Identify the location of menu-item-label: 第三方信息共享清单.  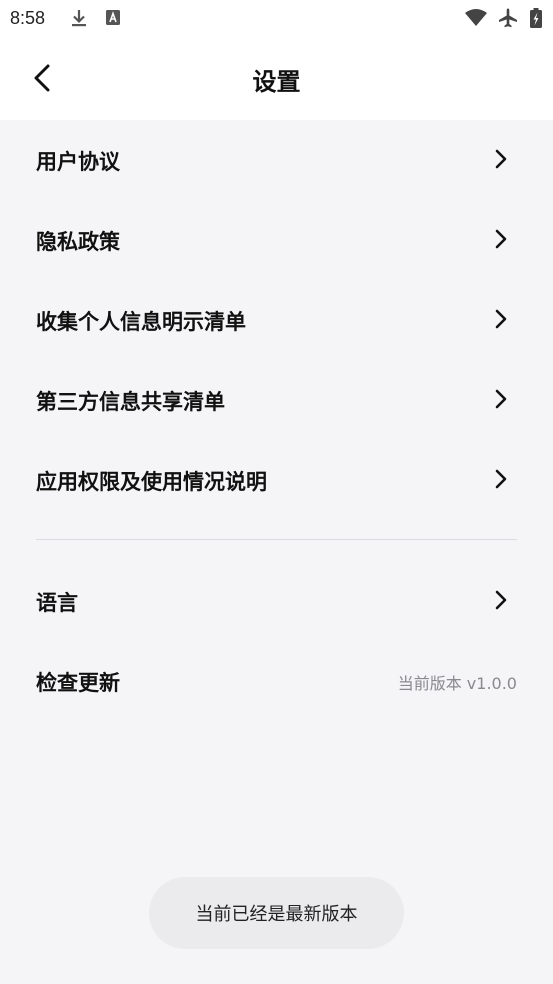
(130, 402).